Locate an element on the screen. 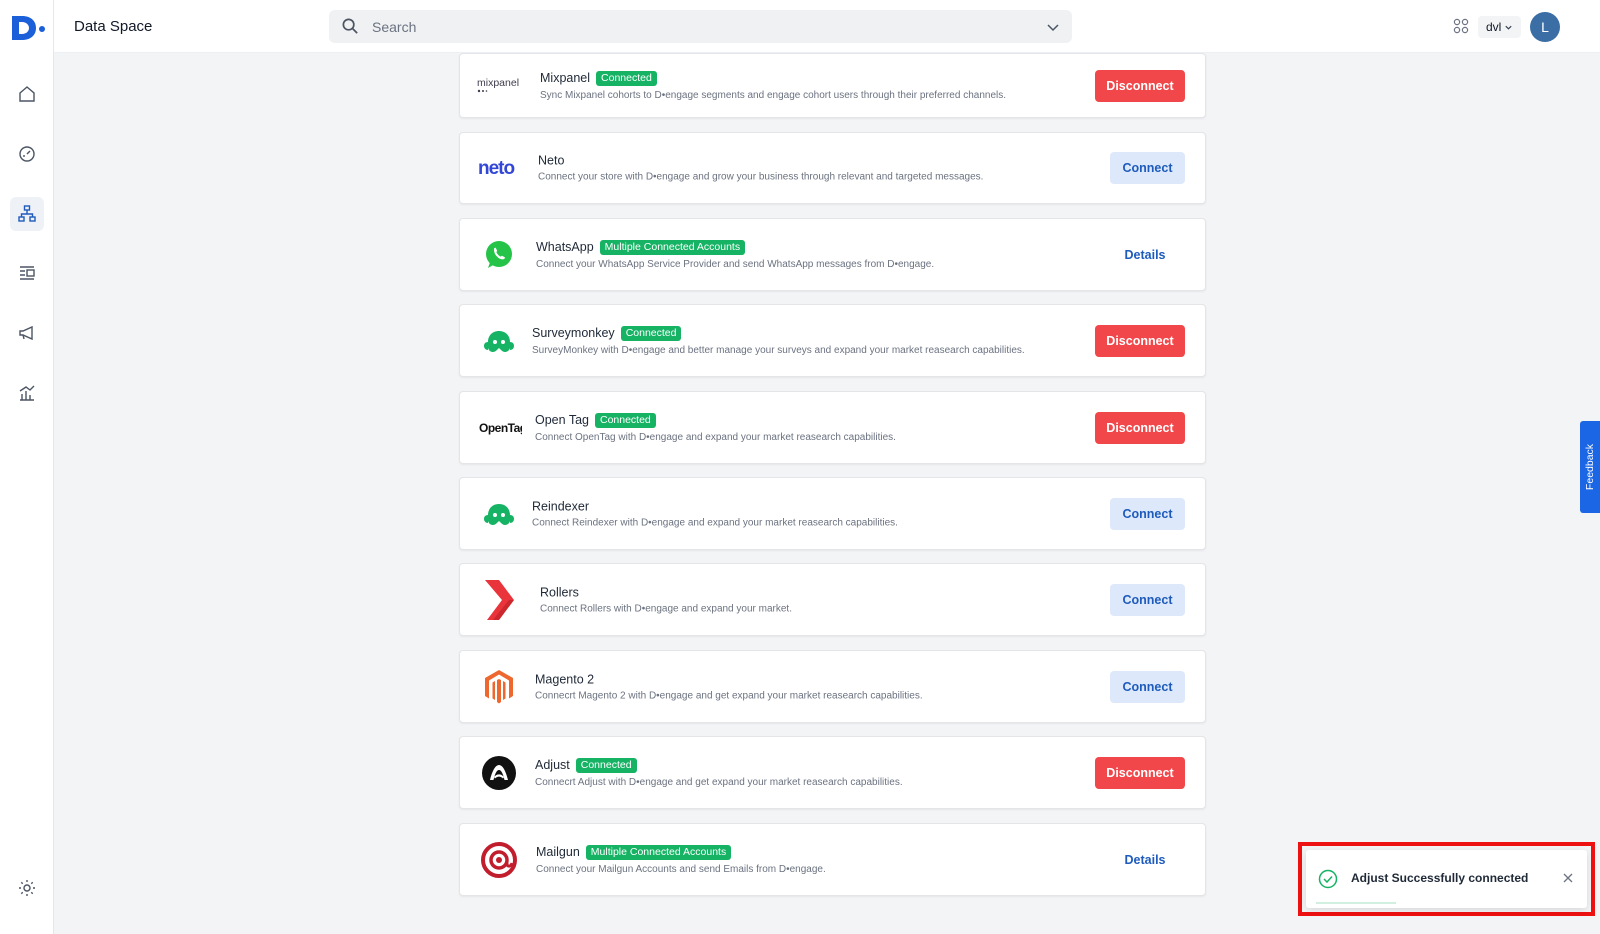 The height and width of the screenshot is (934, 1600). rollers-logo is located at coordinates (499, 599).